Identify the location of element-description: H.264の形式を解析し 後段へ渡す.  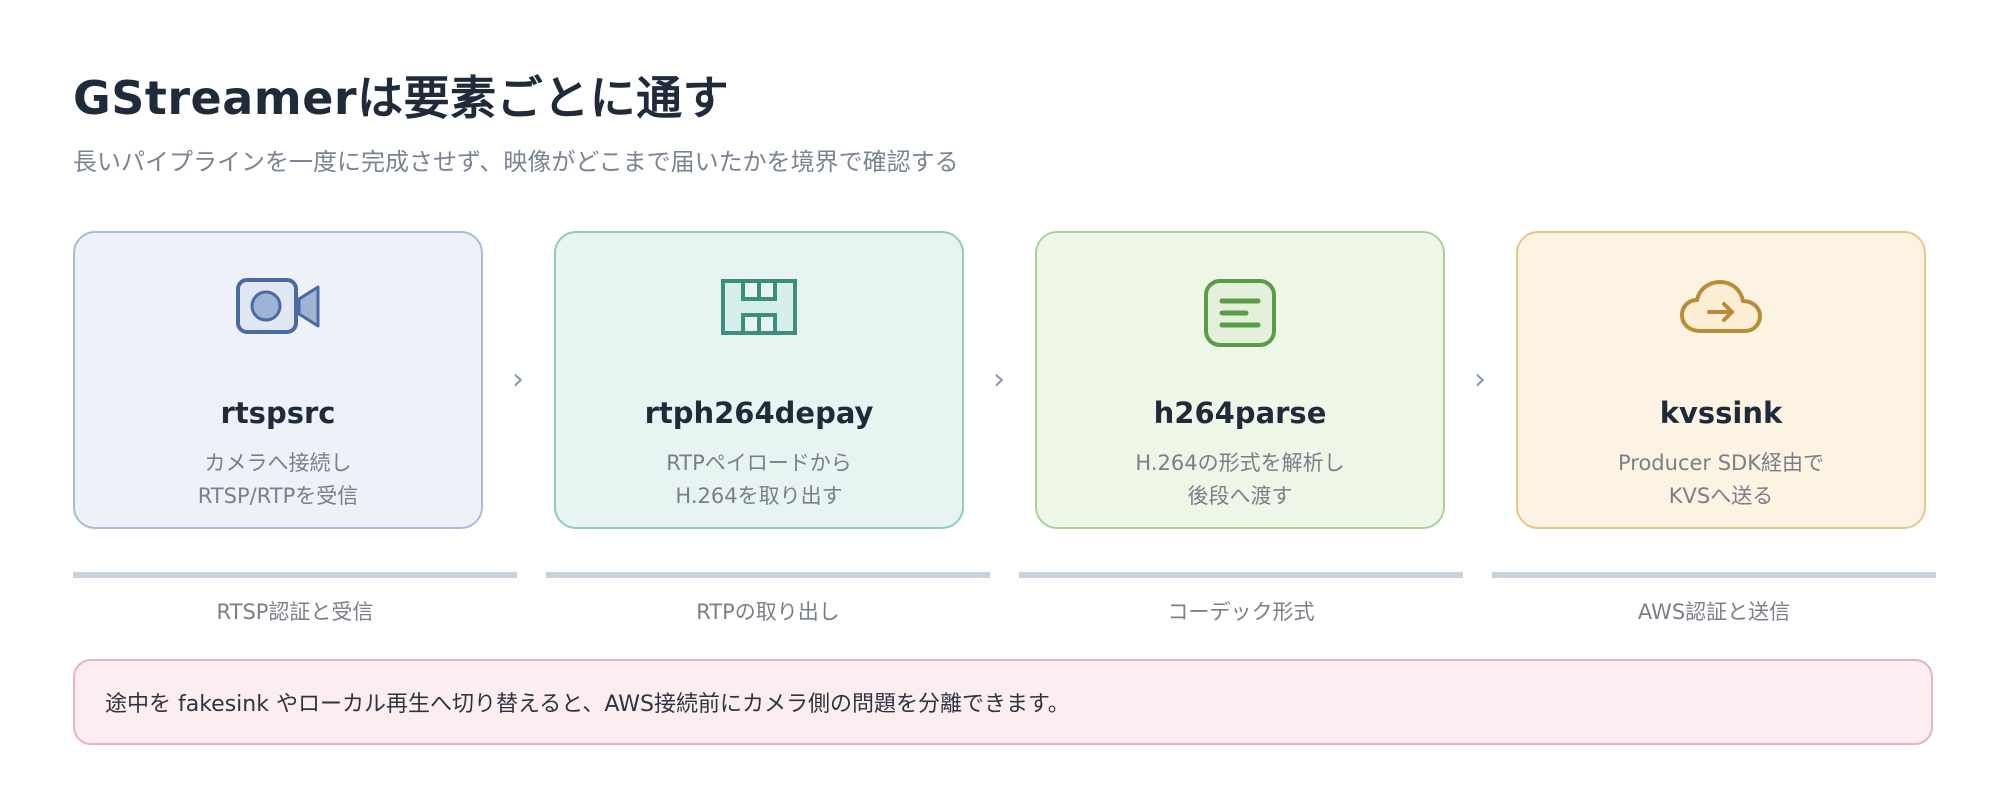
(1240, 480).